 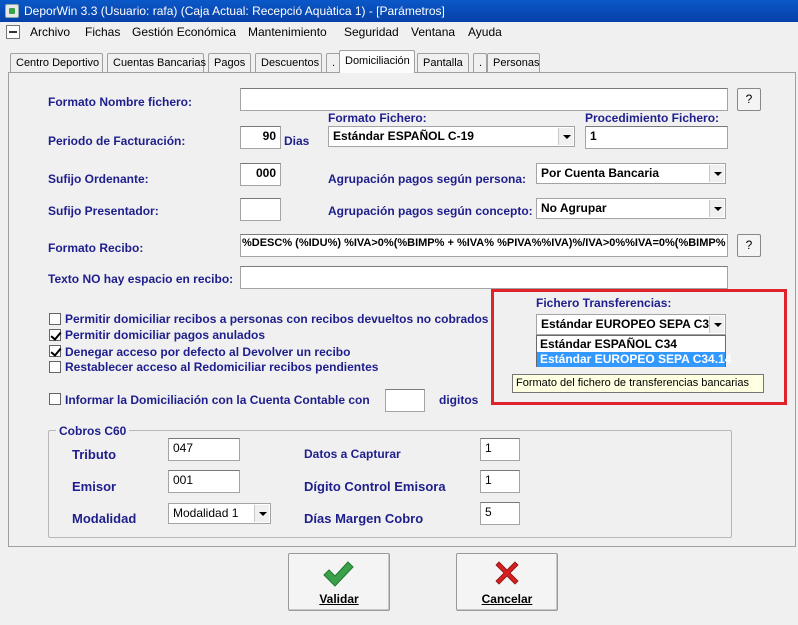 I want to click on menu-ventana: Ventana, so click(x=433, y=32).